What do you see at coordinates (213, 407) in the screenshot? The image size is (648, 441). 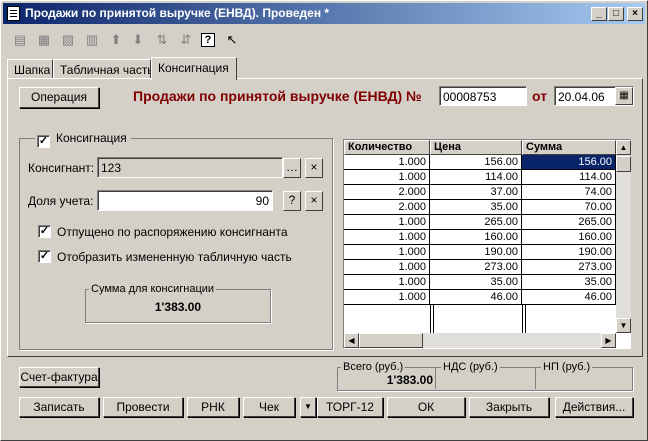 I see `rnk-button: РНК` at bounding box center [213, 407].